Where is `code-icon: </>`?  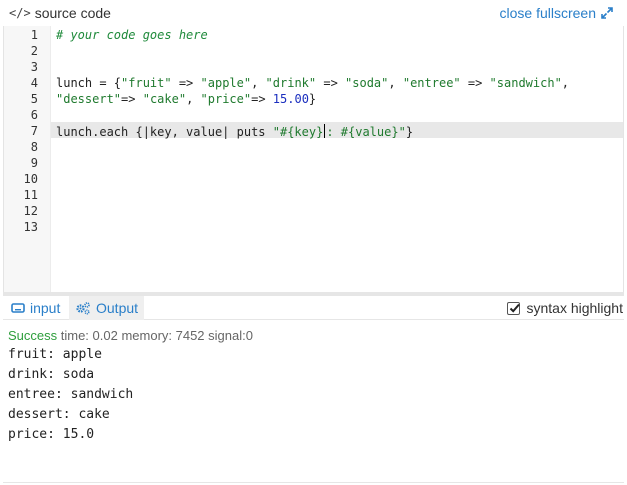
code-icon: </> is located at coordinates (20, 13).